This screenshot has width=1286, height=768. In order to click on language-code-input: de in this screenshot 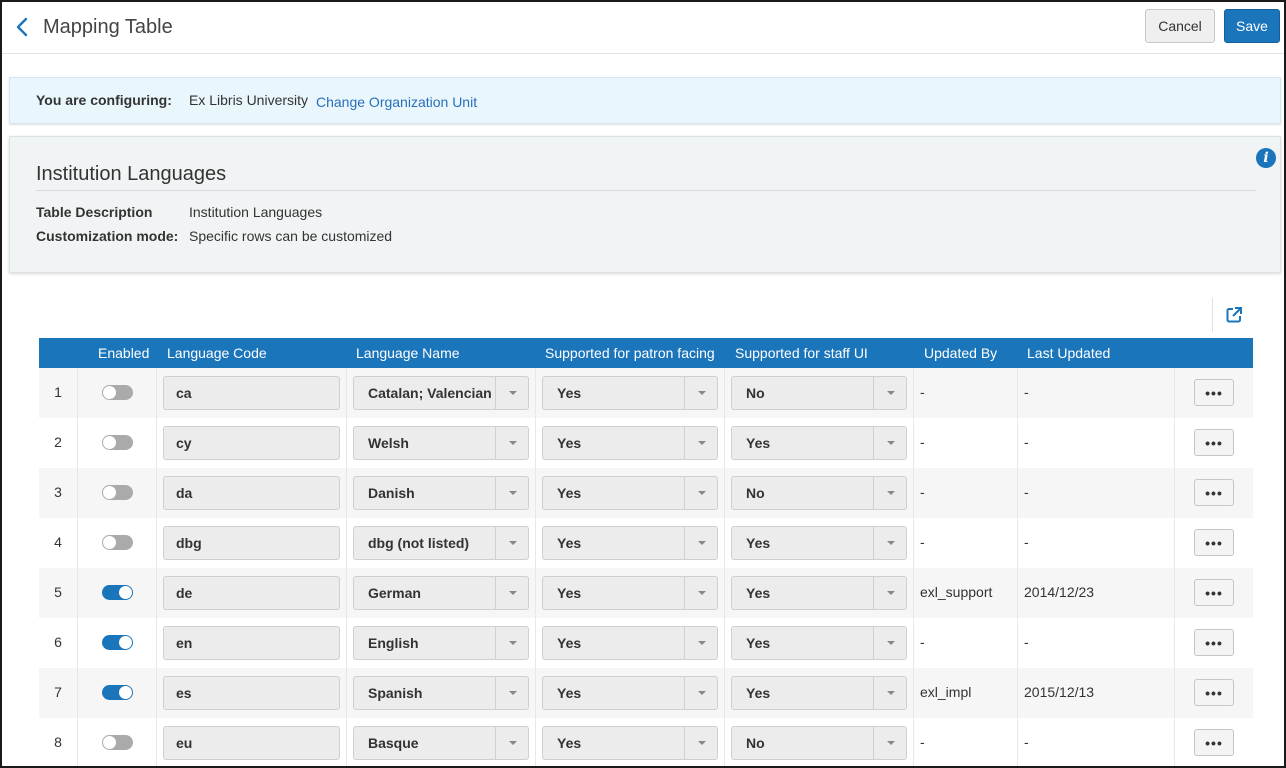, I will do `click(251, 593)`.